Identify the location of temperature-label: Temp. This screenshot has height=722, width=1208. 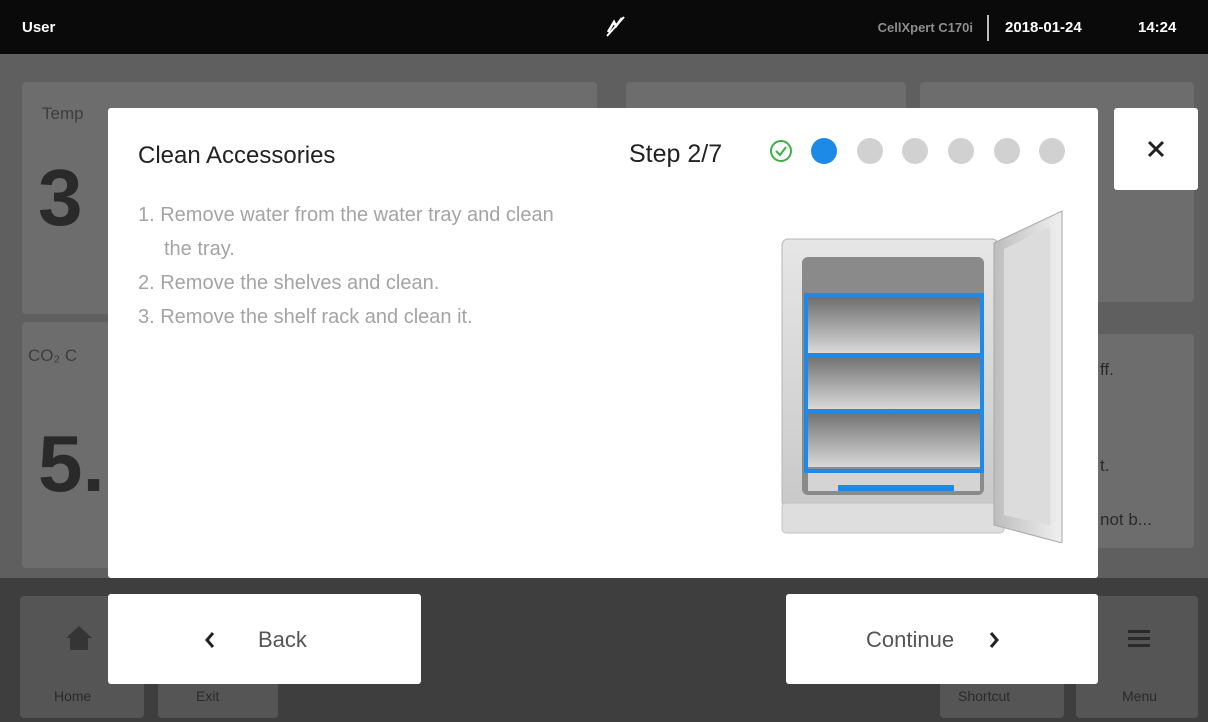
(63, 113).